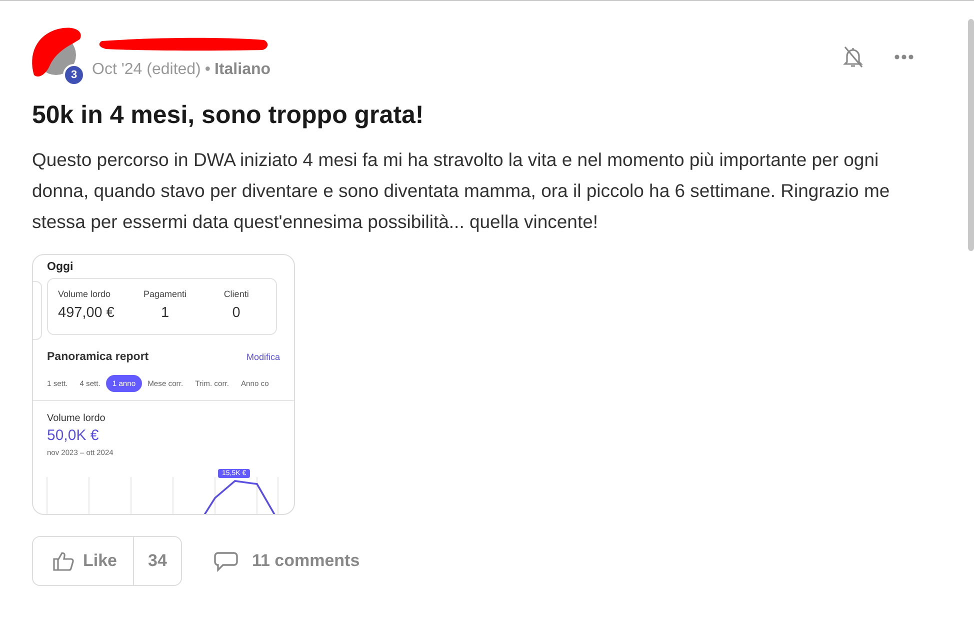  What do you see at coordinates (76, 418) in the screenshot?
I see `metric-title: Volume lordo` at bounding box center [76, 418].